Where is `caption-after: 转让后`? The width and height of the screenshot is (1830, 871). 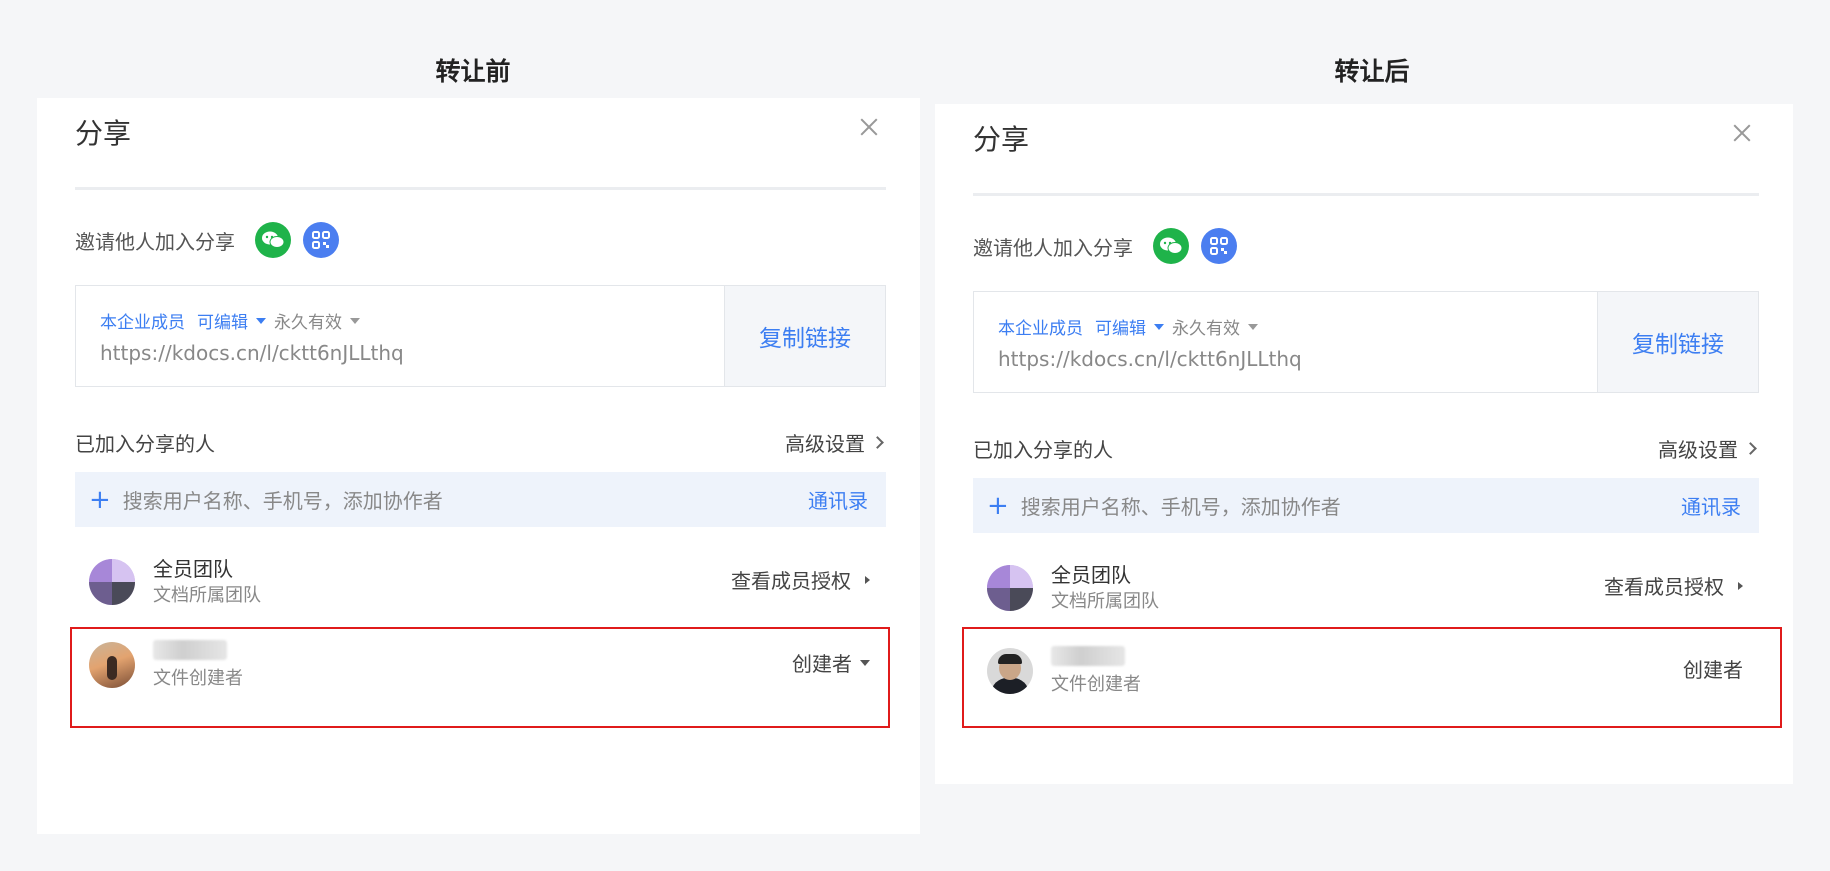
caption-after: 转让后 is located at coordinates (1372, 71).